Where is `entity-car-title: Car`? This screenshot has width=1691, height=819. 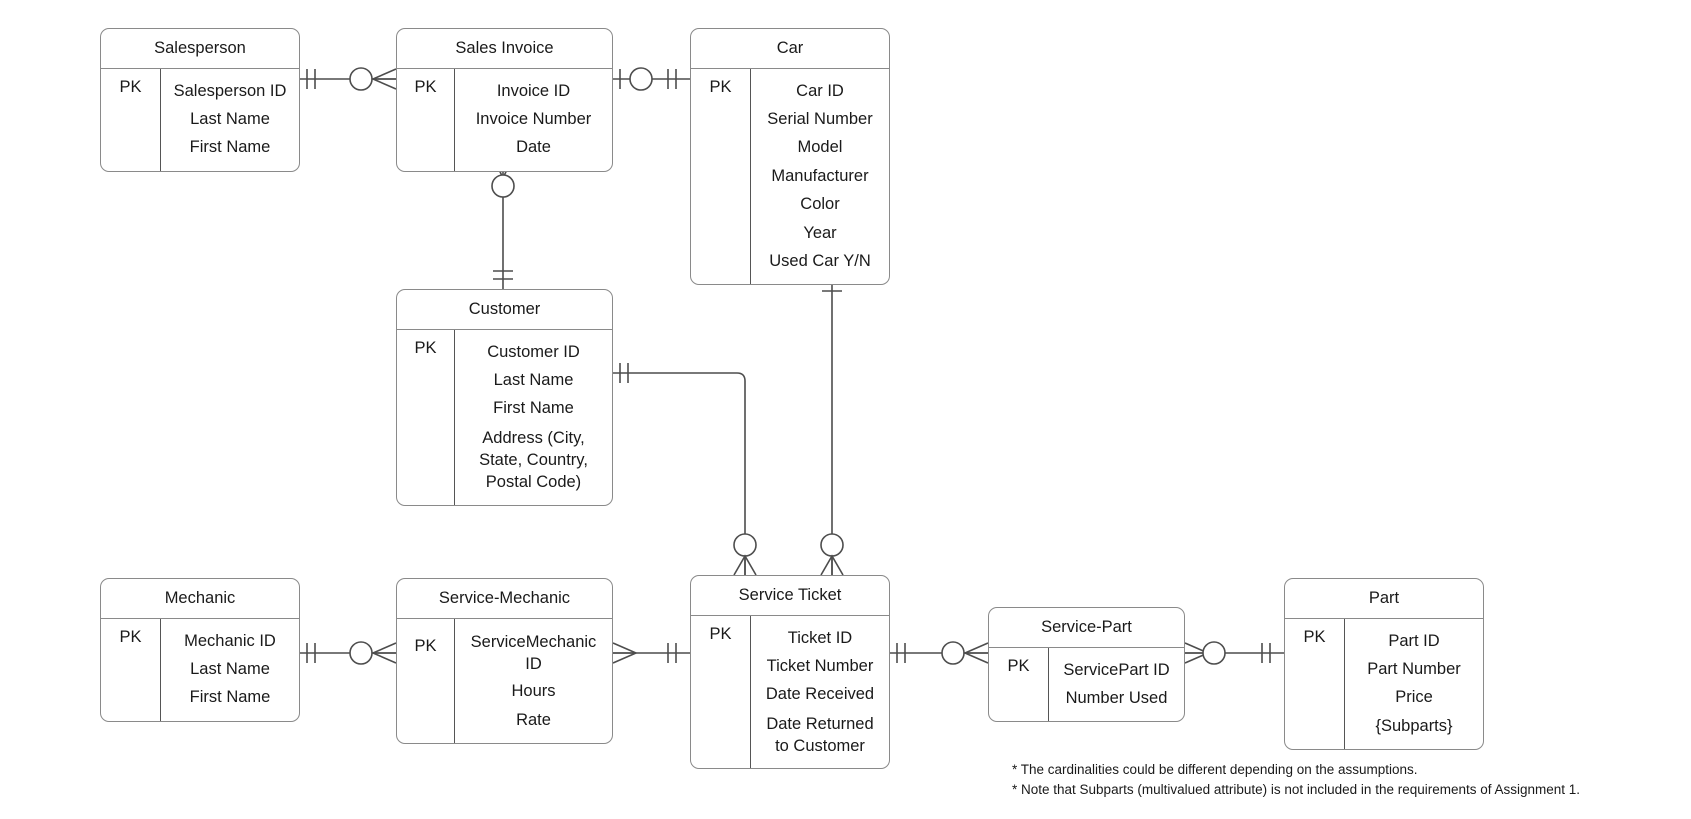
entity-car-title: Car is located at coordinates (790, 49).